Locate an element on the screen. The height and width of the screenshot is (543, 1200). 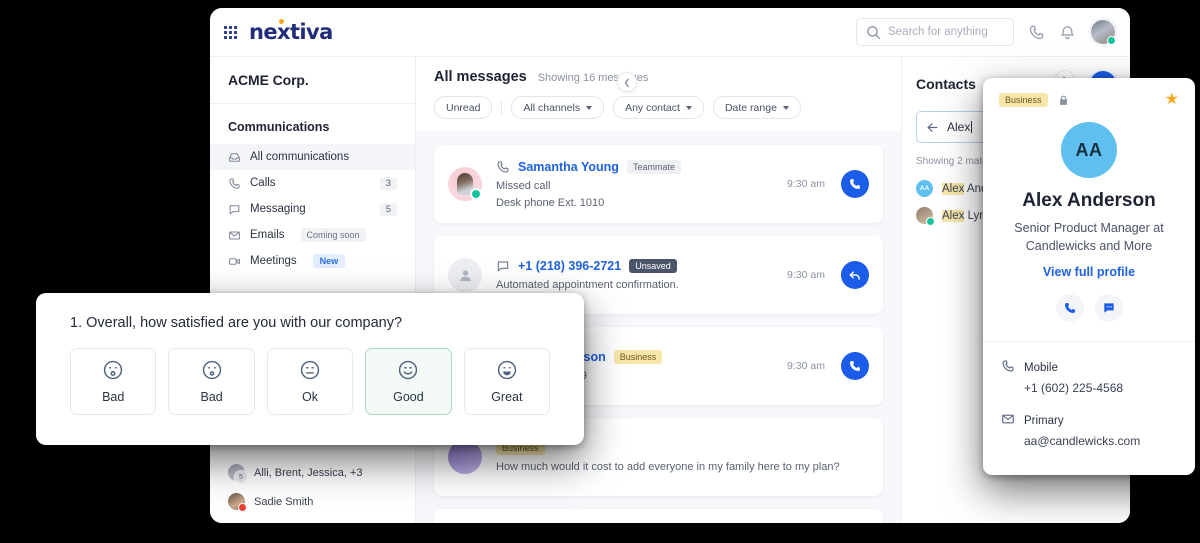
message-line-2: Desk phone Ext. 1010 is located at coordinates (550, 202).